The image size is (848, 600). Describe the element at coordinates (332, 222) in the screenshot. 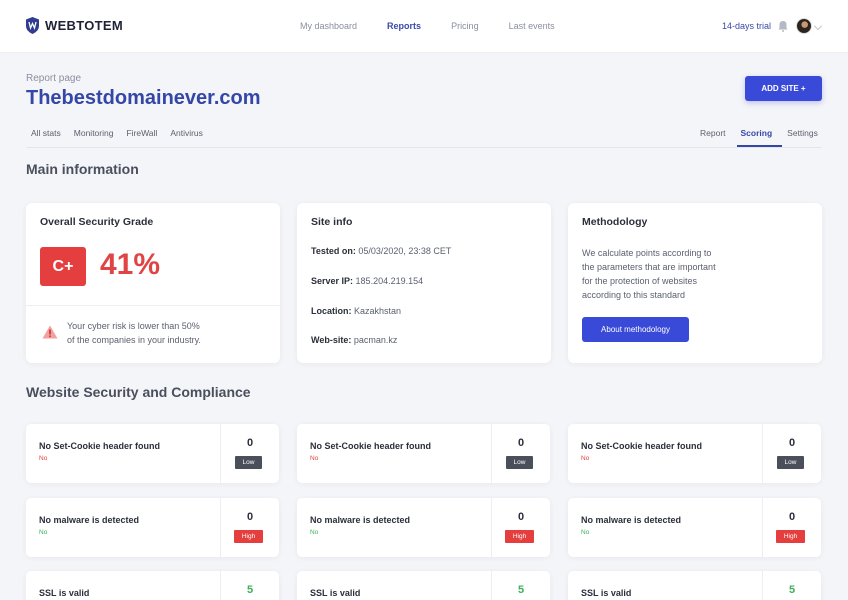

I see `card-title: Site info` at that location.